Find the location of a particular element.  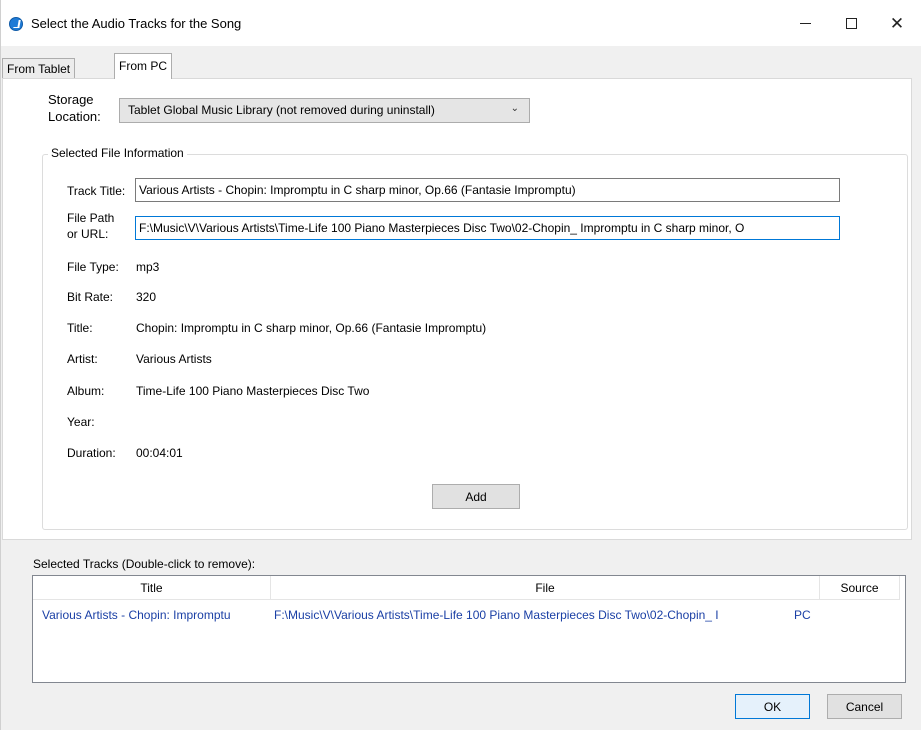

tab-label: From PC is located at coordinates (143, 66).